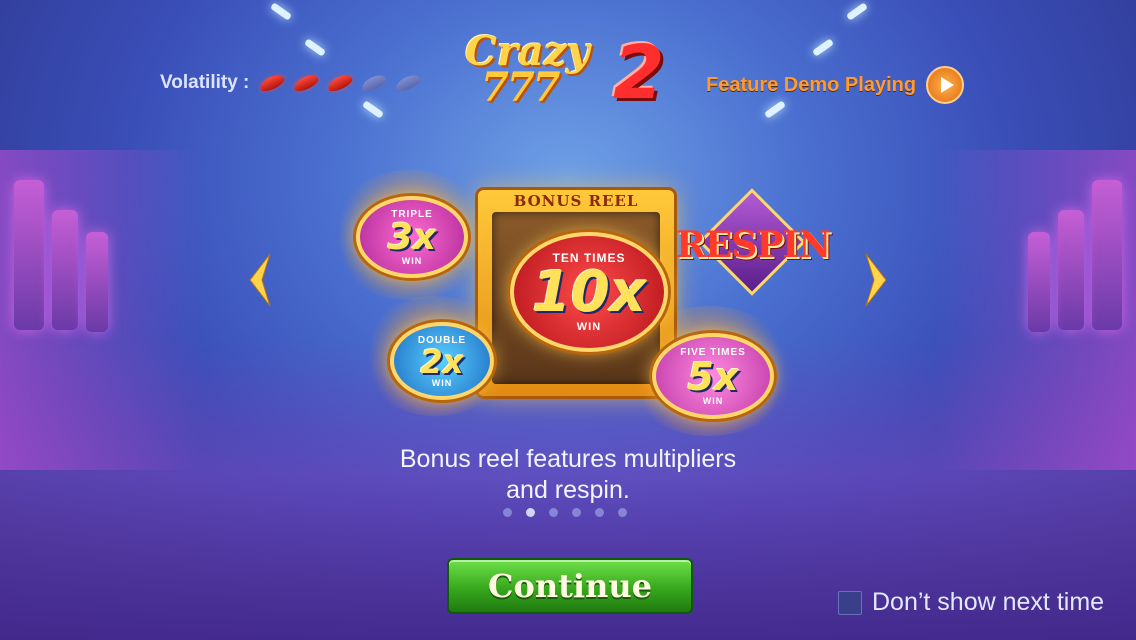 This screenshot has height=640, width=1136. I want to click on continue-label: Continue, so click(570, 586).